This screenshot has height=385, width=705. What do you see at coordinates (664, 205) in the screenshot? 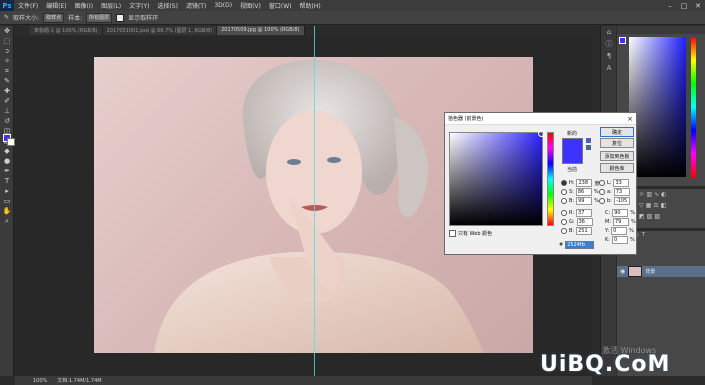
I see `bw-icon: ◧` at bounding box center [664, 205].